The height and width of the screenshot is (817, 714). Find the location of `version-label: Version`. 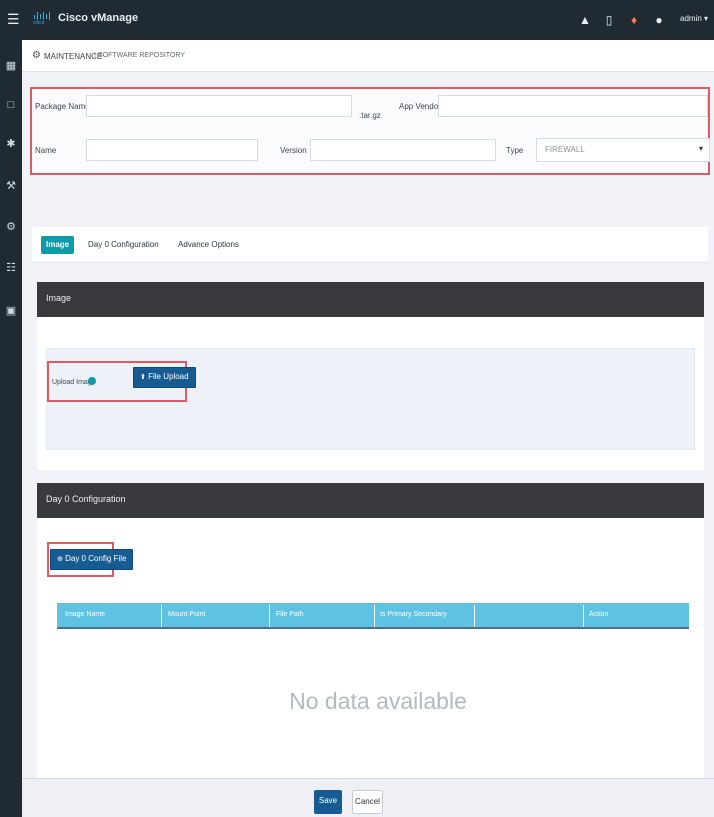

version-label: Version is located at coordinates (293, 150).